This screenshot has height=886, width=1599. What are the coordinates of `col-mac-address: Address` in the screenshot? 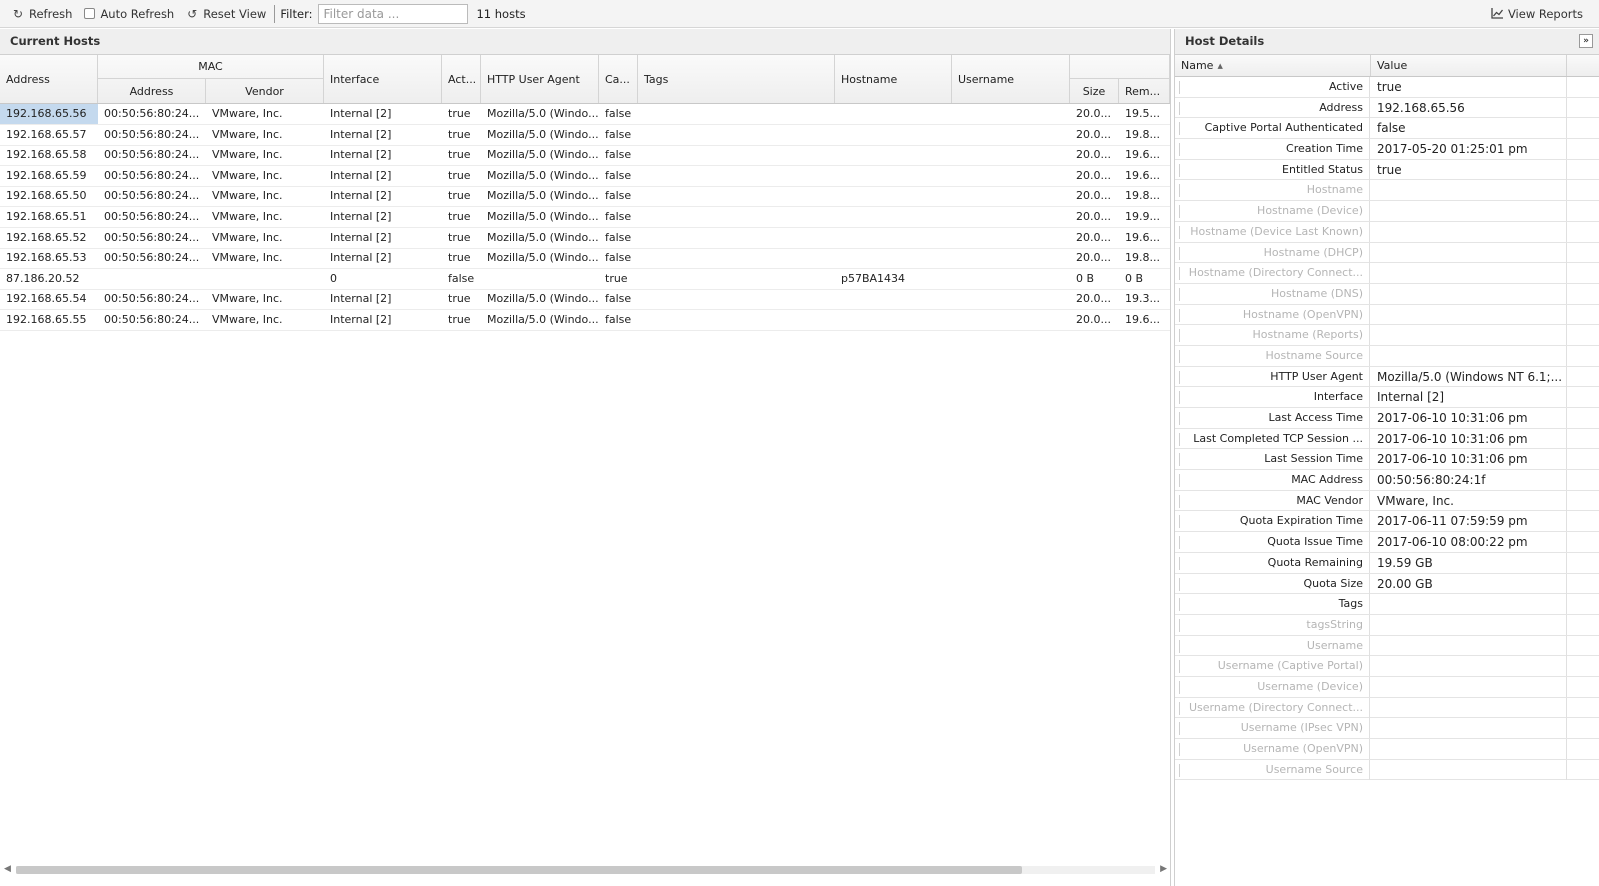 It's located at (152, 91).